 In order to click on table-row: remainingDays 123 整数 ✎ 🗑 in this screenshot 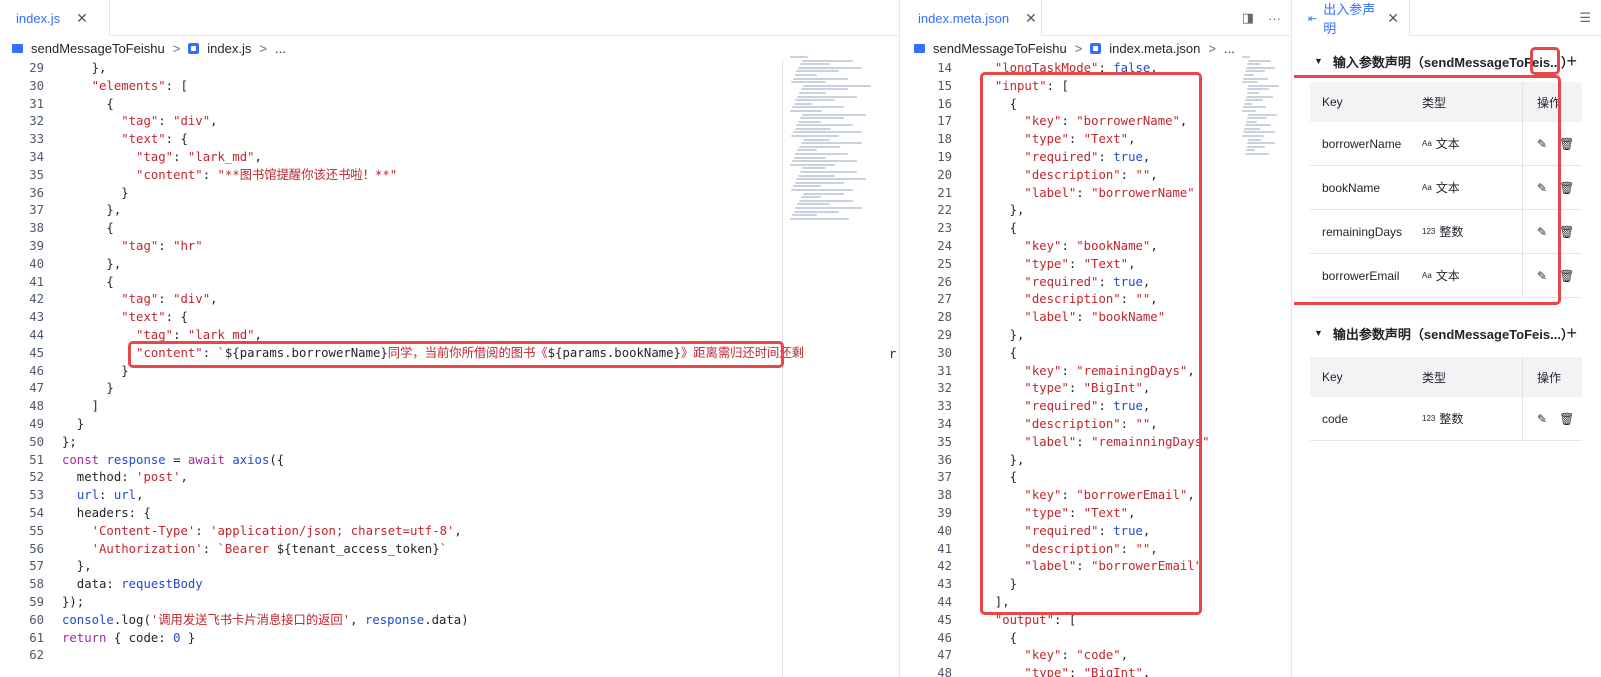, I will do `click(1446, 232)`.